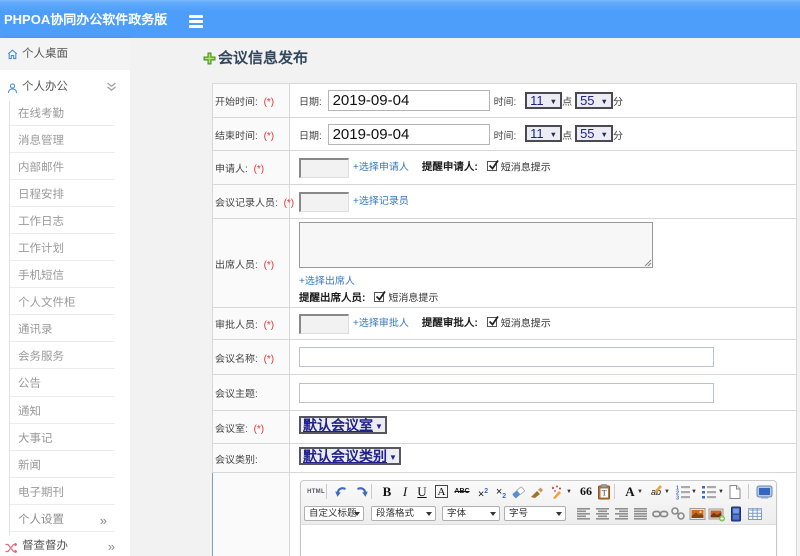 Image resolution: width=800 pixels, height=556 pixels. Describe the element at coordinates (677, 498) in the screenshot. I see `svg-text: 3` at that location.